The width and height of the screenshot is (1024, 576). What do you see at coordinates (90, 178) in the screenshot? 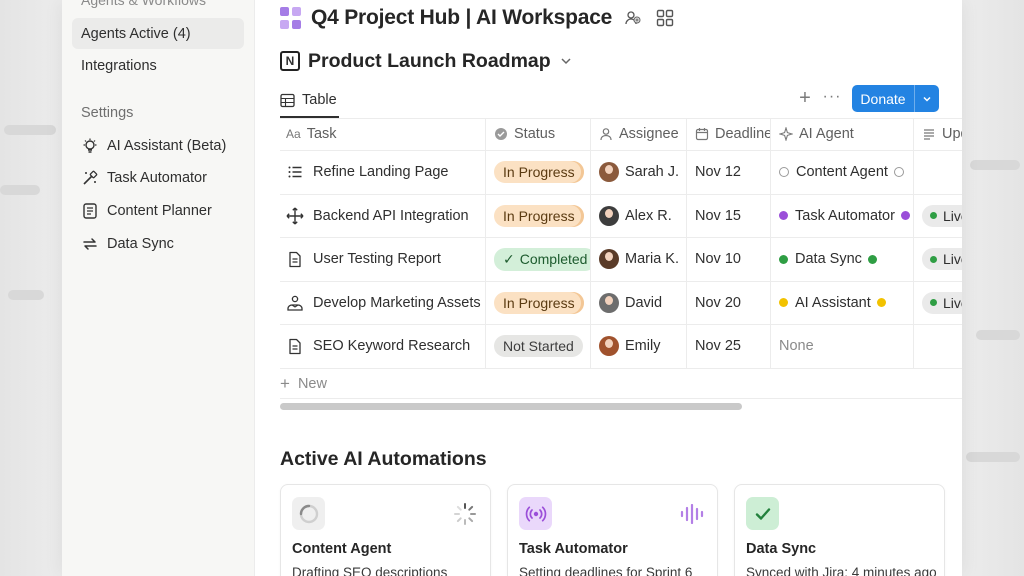
I see `magic-wand-icon` at bounding box center [90, 178].